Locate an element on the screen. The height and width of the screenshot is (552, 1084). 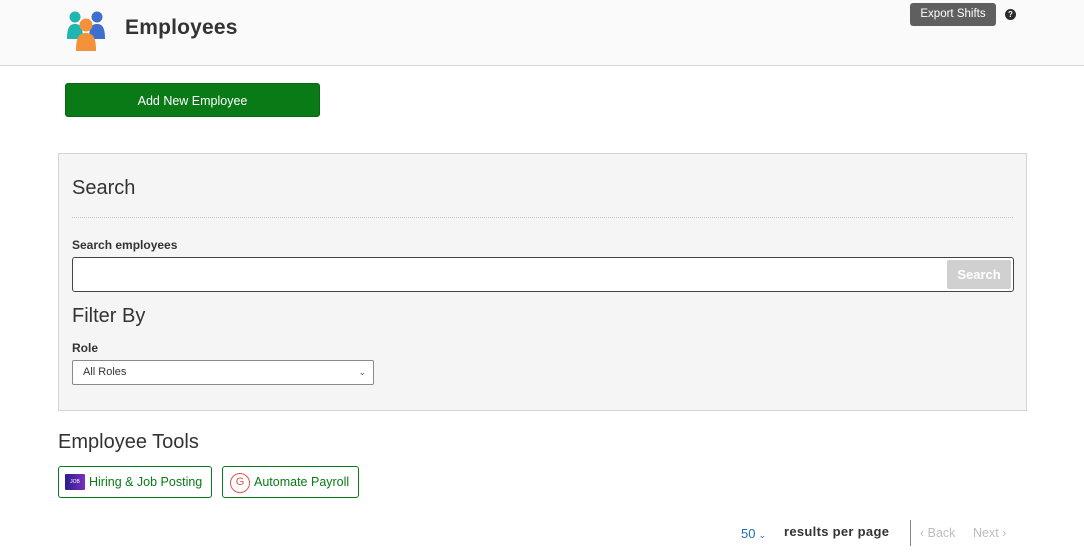
question-mark-icon: ? is located at coordinates (1010, 14).